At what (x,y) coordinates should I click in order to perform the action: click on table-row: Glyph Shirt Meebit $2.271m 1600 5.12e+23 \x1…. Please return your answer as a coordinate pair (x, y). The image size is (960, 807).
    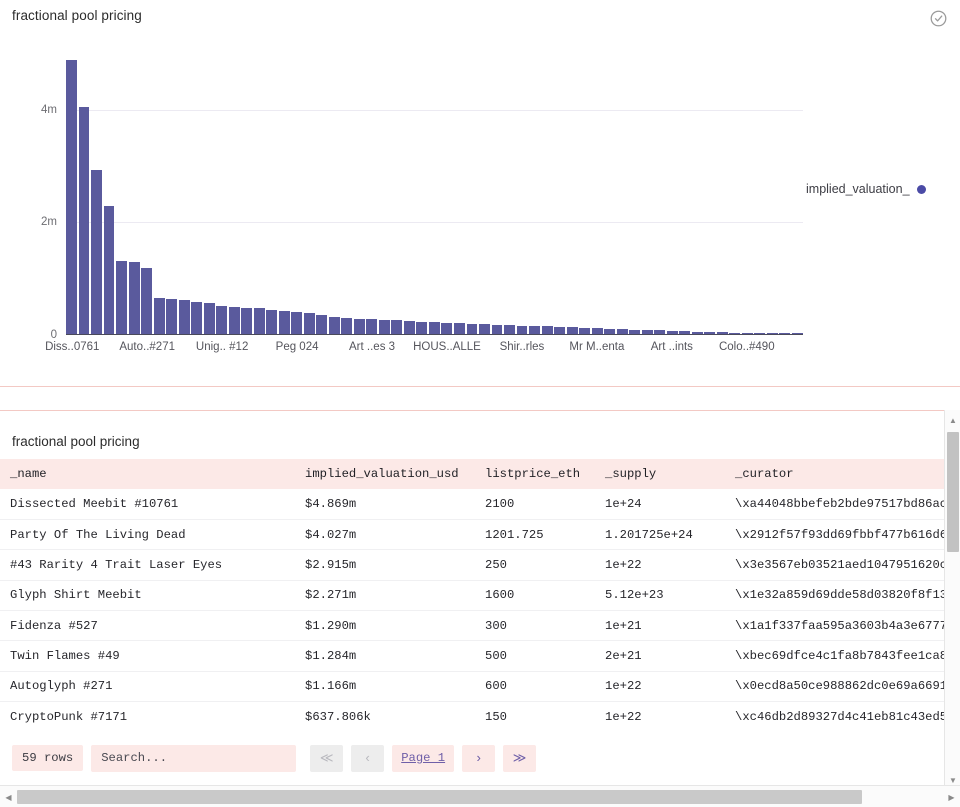
    Looking at the image, I should click on (472, 595).